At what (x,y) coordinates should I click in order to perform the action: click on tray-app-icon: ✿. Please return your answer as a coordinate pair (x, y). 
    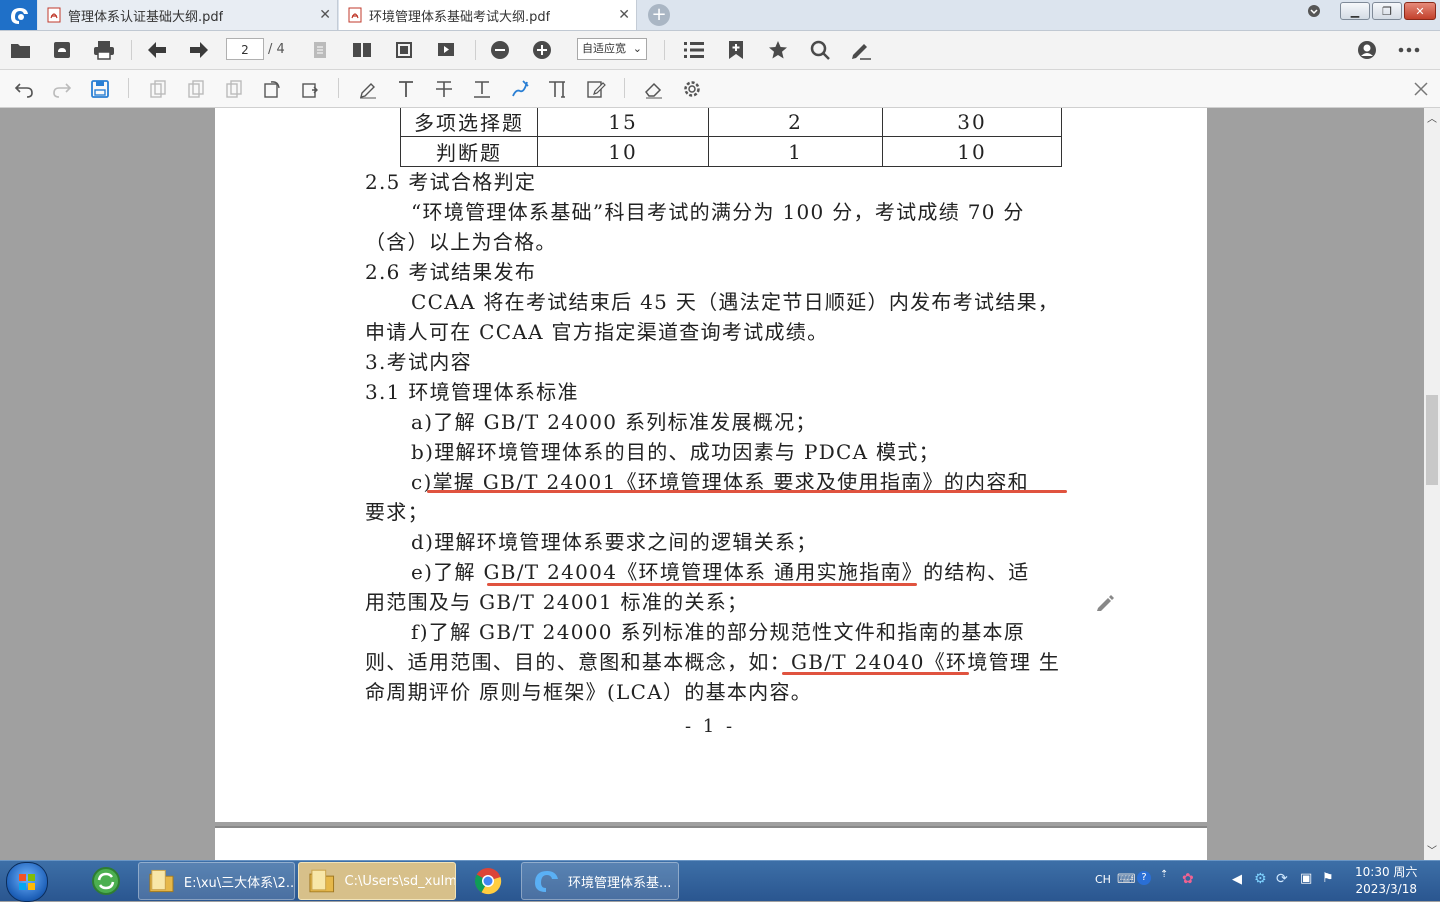
    Looking at the image, I should click on (1188, 879).